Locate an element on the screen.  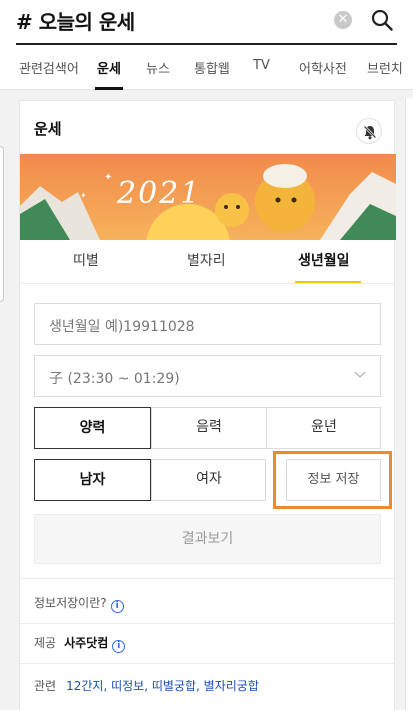
active-tab-indicator is located at coordinates (109, 88).